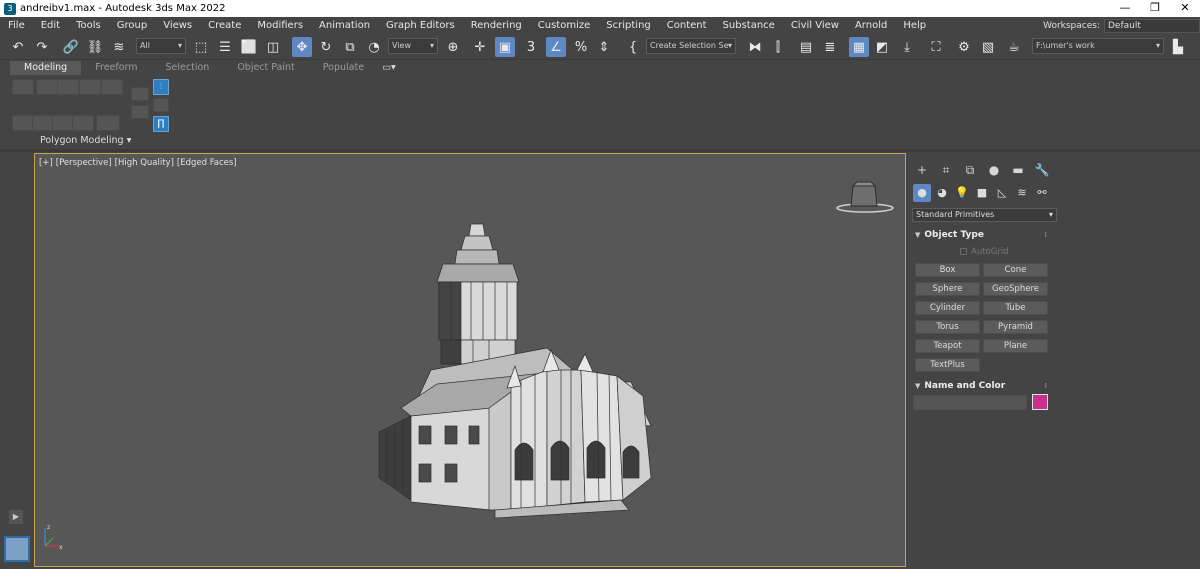  Describe the element at coordinates (947, 308) in the screenshot. I see `cylinder-button: Cylinder` at that location.